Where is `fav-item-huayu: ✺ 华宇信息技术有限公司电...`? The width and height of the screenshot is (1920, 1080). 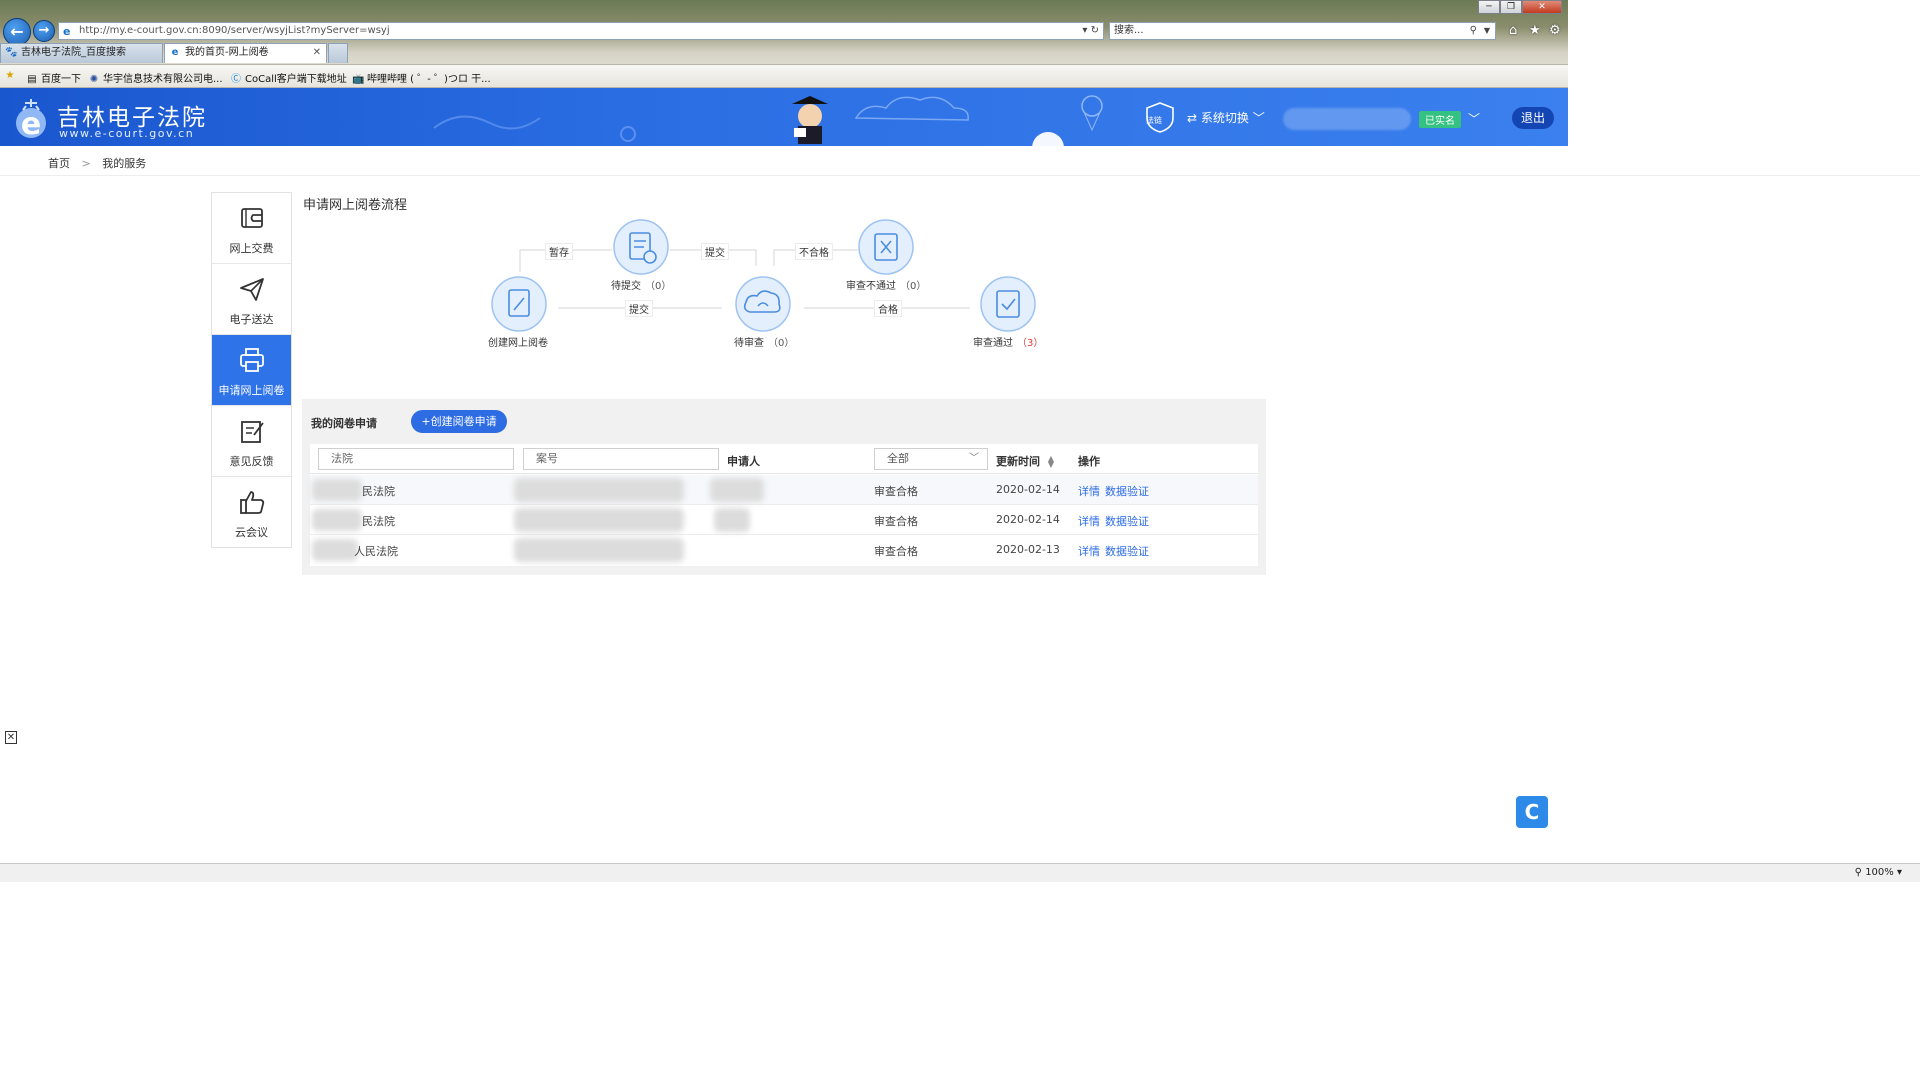
fav-item-huayu: ✺ 华宇信息技术有限公司电... is located at coordinates (155, 77).